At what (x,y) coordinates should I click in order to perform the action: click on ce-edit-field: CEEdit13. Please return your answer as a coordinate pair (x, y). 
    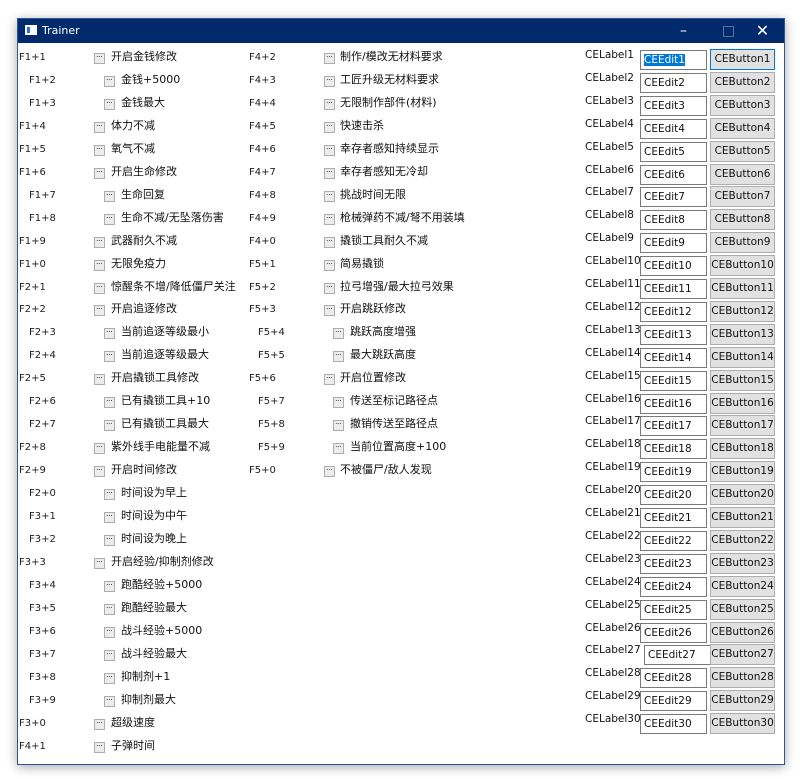
    Looking at the image, I should click on (673, 334).